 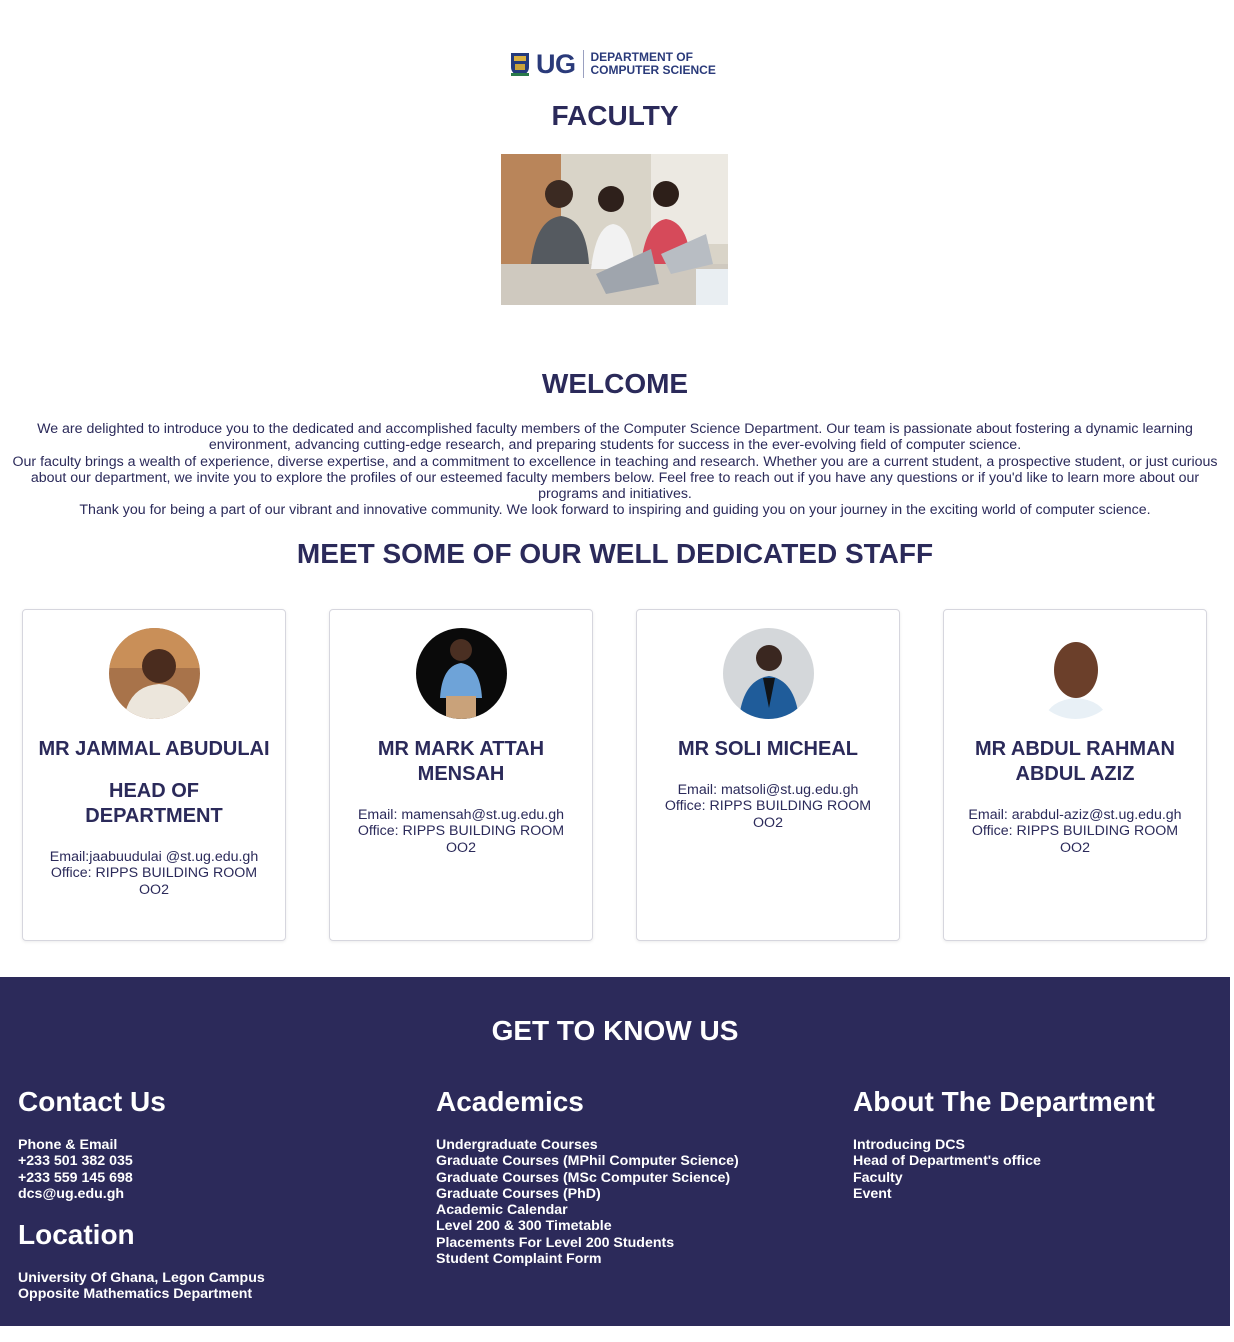 I want to click on staff-name: MR MARK ATTAH MENSAH, so click(x=461, y=761).